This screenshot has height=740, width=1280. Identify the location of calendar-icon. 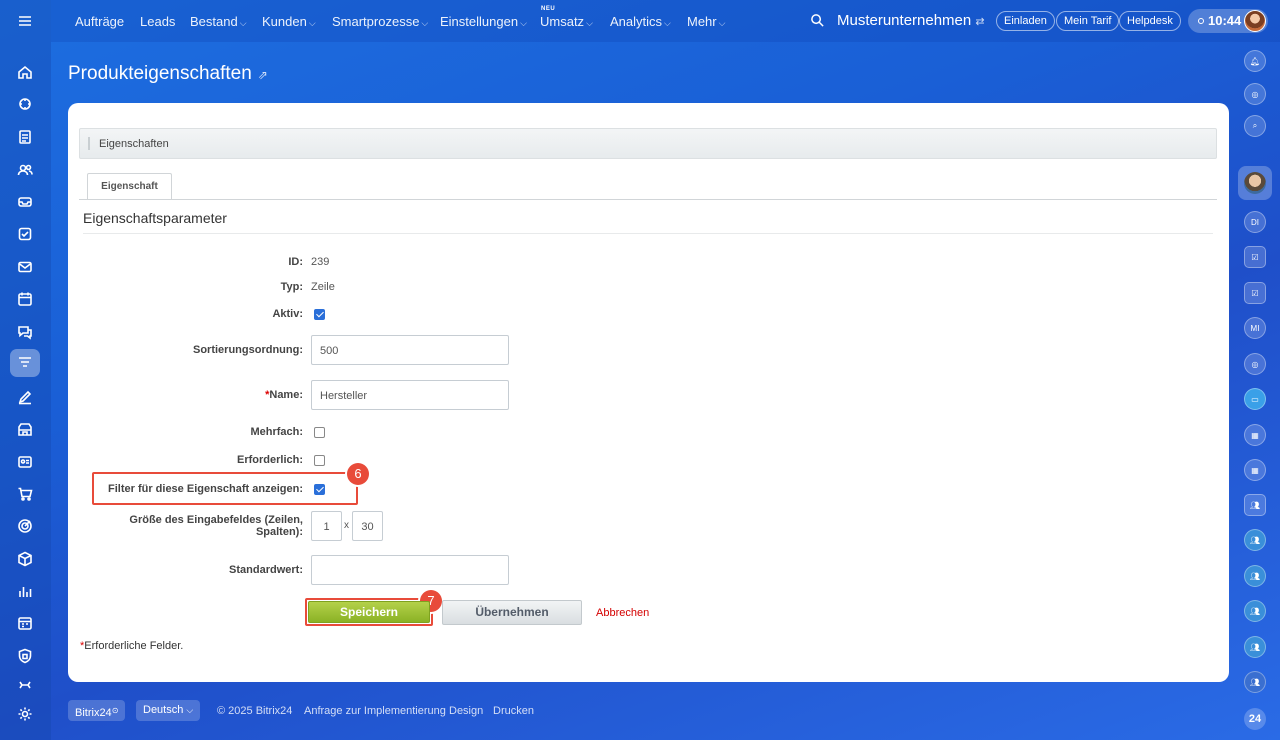
(25, 299).